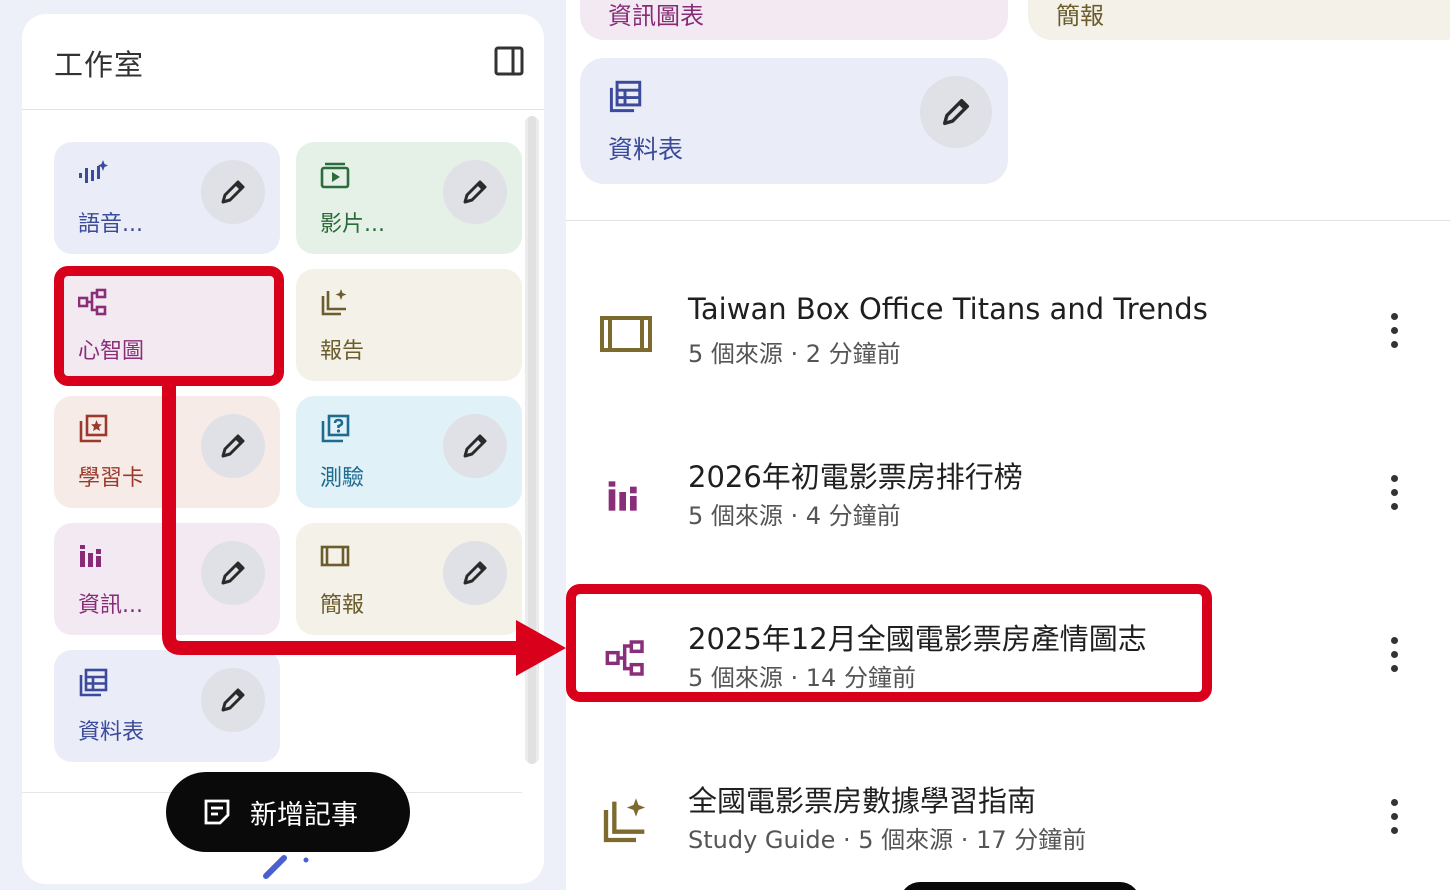  I want to click on video-icon, so click(335, 175).